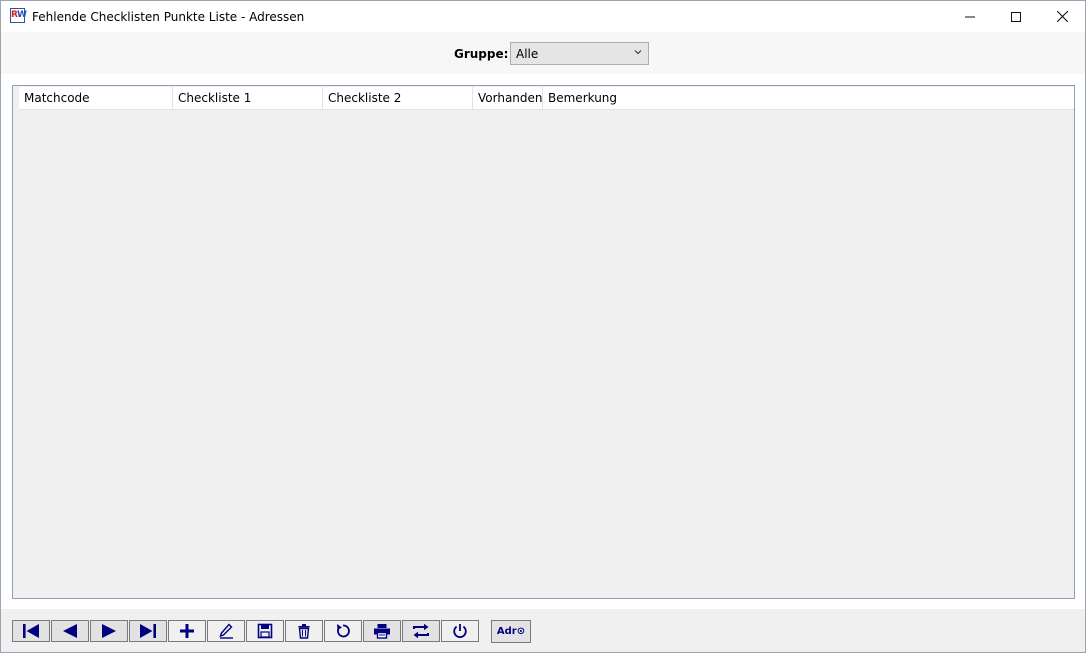  What do you see at coordinates (527, 54) in the screenshot?
I see `gruppe-selected-value: Alle` at bounding box center [527, 54].